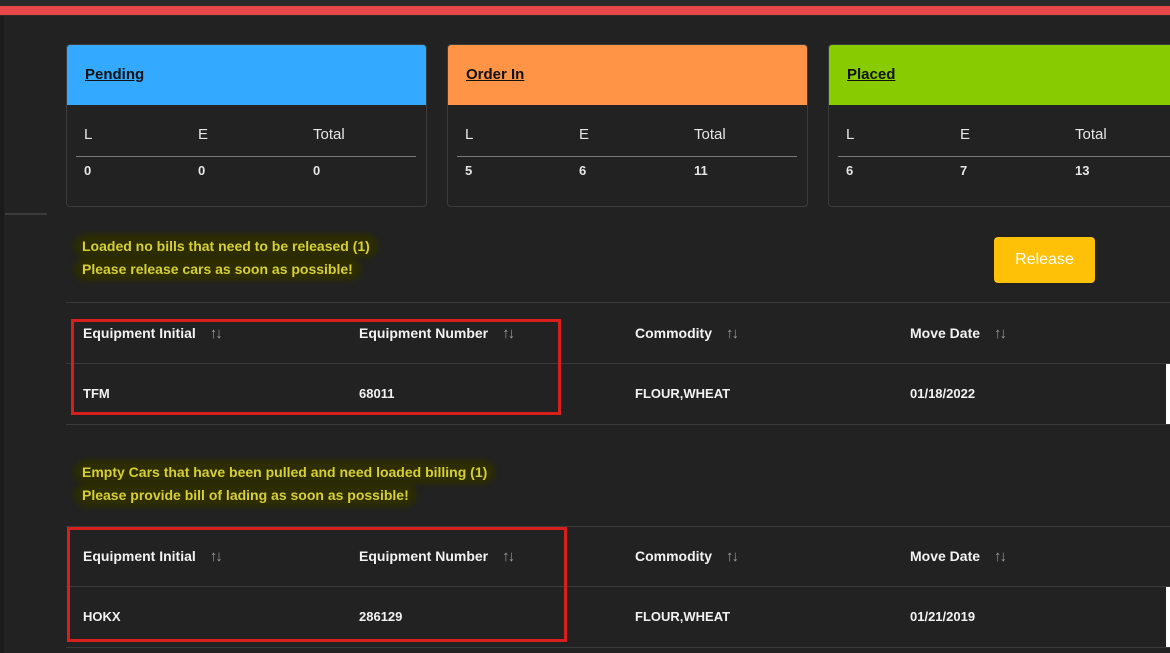 This screenshot has height=653, width=1170. I want to click on card-order-in-header: Order In, so click(627, 75).